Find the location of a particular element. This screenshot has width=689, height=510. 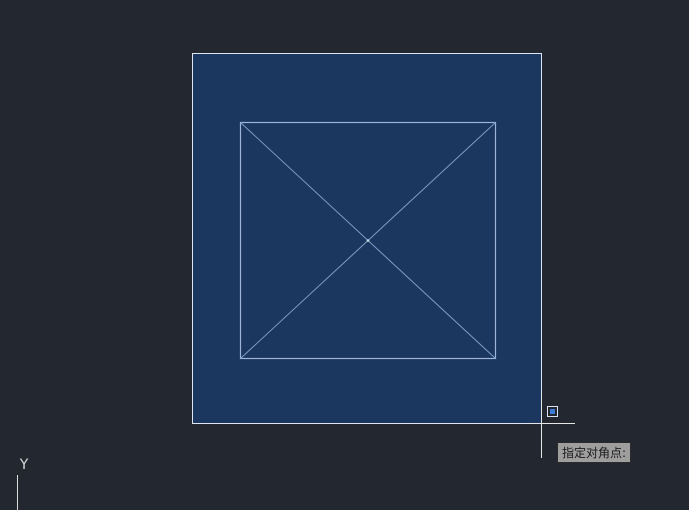

center-point is located at coordinates (368, 240).